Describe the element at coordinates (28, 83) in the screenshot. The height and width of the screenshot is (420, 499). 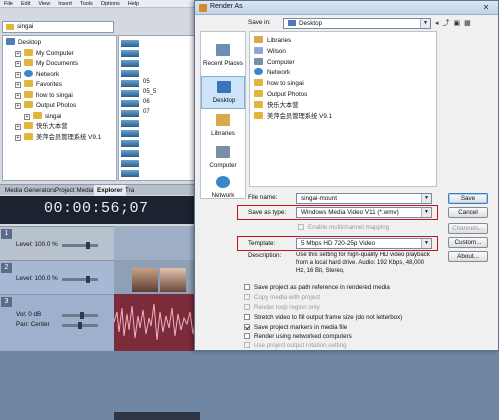
I see `folder-icon` at that location.